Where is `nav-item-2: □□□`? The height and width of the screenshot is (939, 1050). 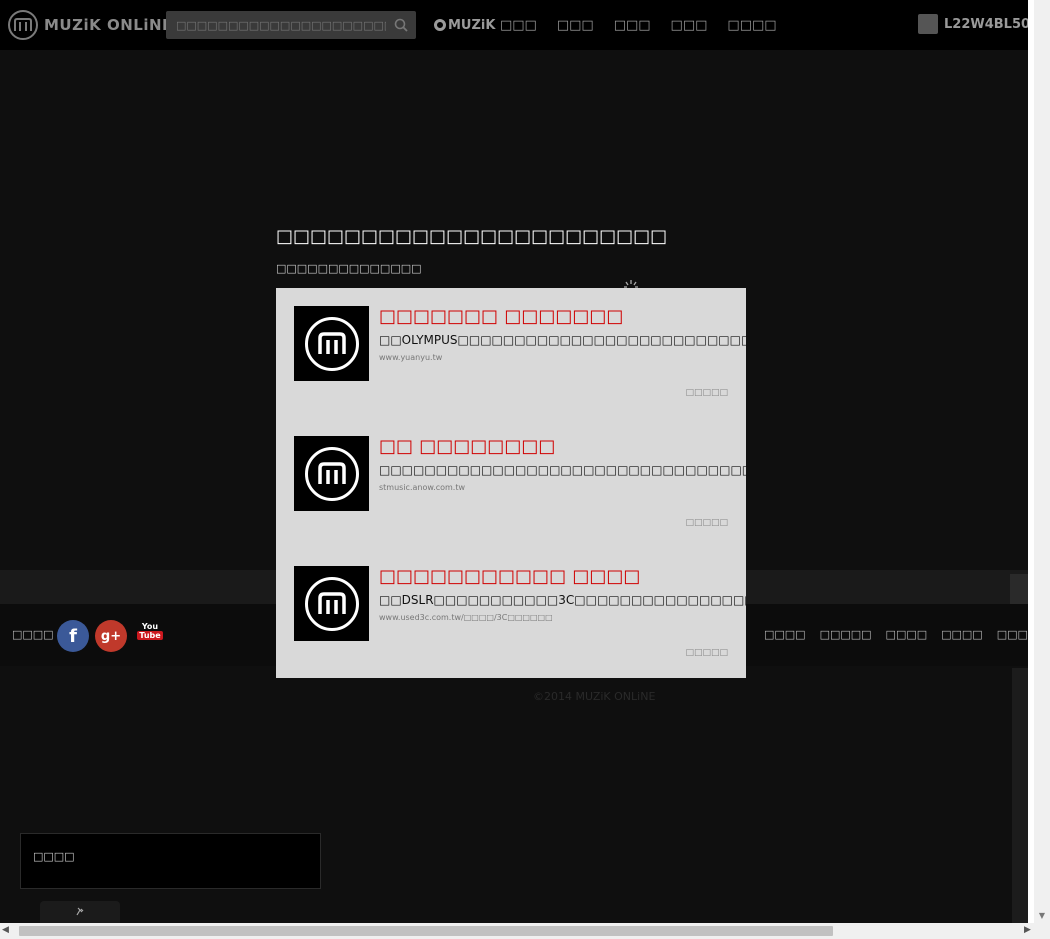 nav-item-2: □□□ is located at coordinates (575, 25).